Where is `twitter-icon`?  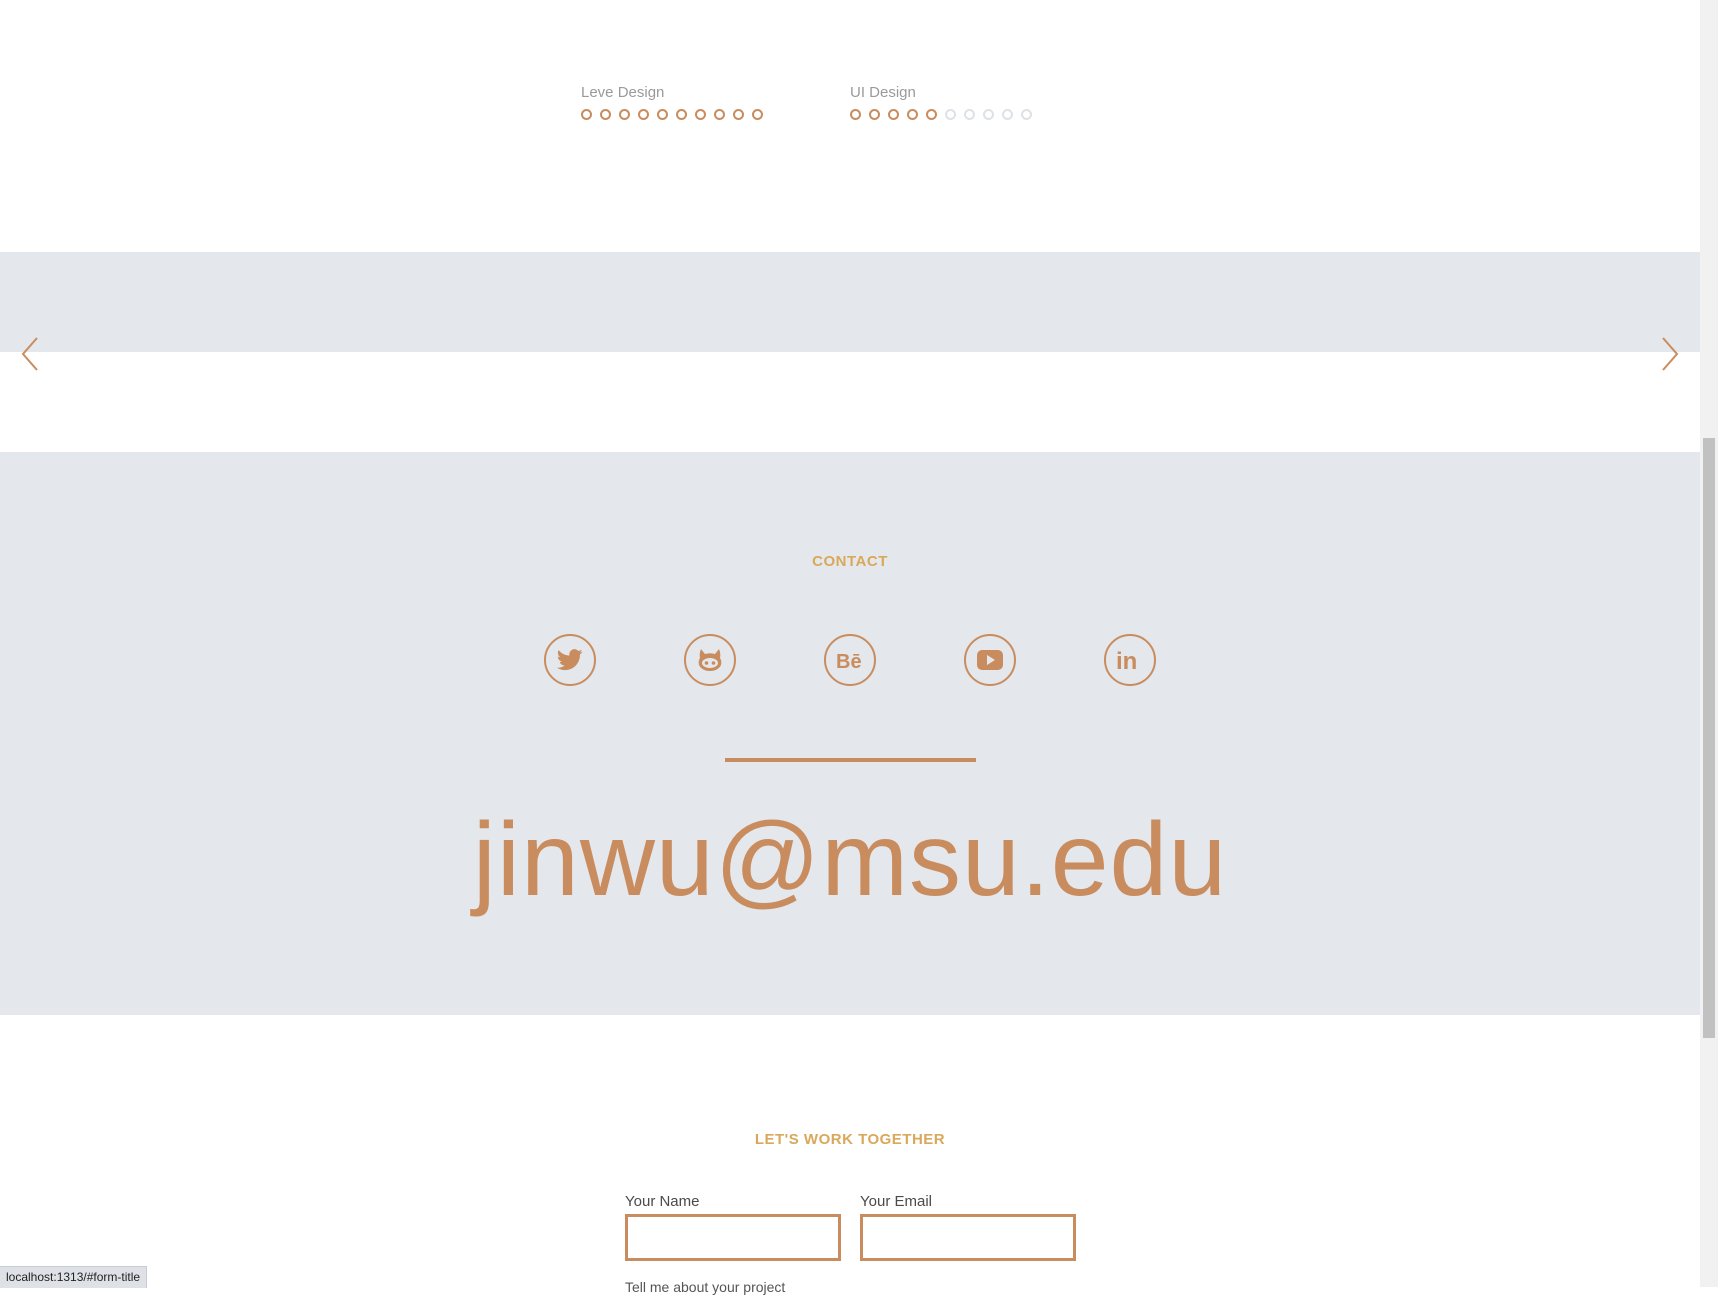
twitter-icon is located at coordinates (570, 660).